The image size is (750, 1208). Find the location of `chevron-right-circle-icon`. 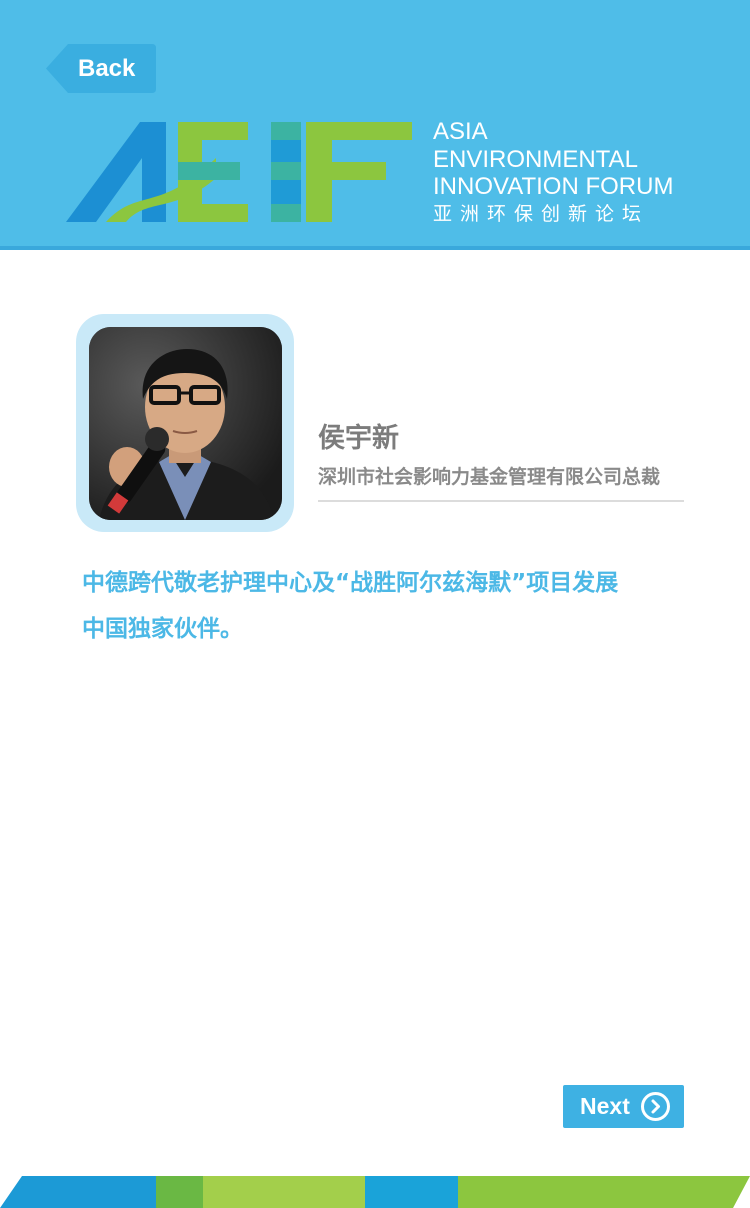

chevron-right-circle-icon is located at coordinates (655, 1106).